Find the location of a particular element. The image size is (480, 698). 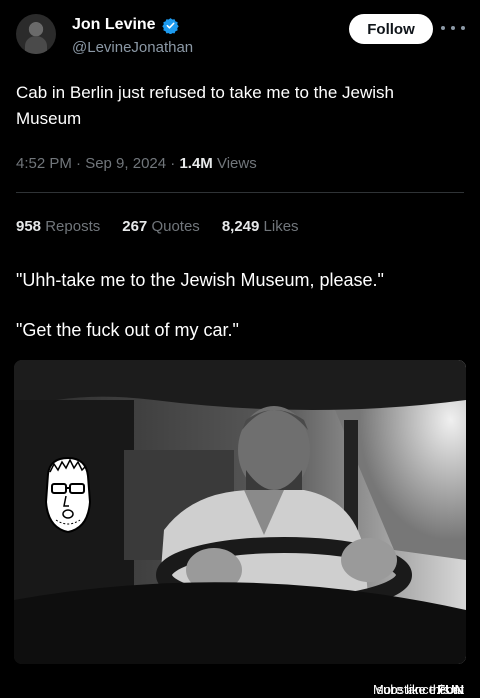

engagement-stats: 958 Reposts 267 Quotes 8,249 Likes is located at coordinates (157, 226).